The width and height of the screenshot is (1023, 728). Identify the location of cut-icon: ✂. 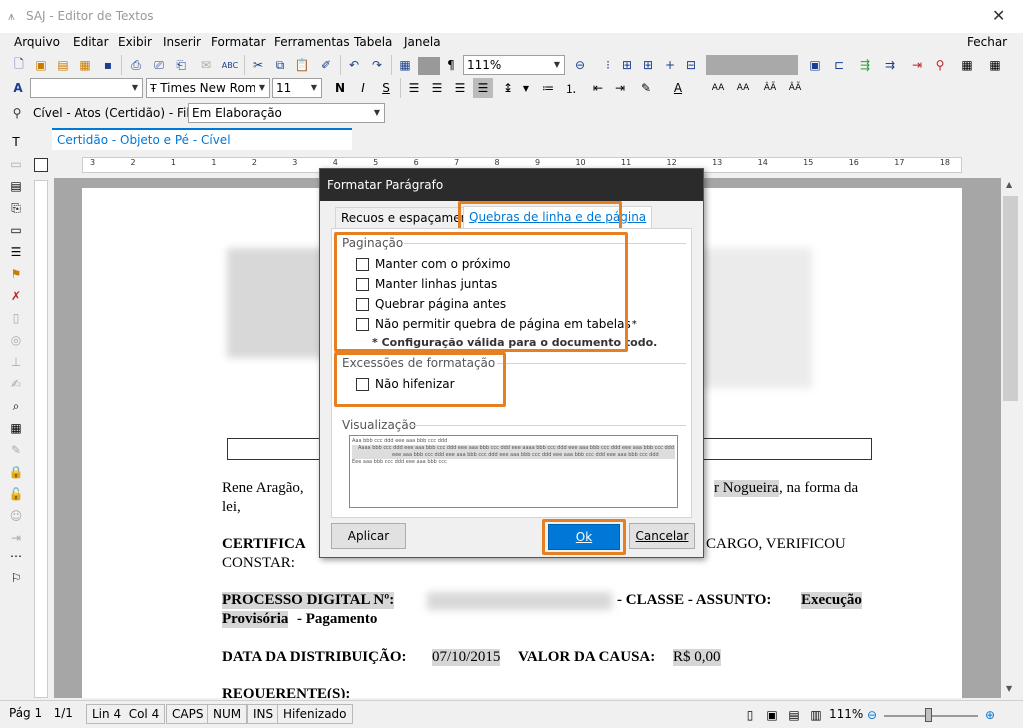
(258, 65).